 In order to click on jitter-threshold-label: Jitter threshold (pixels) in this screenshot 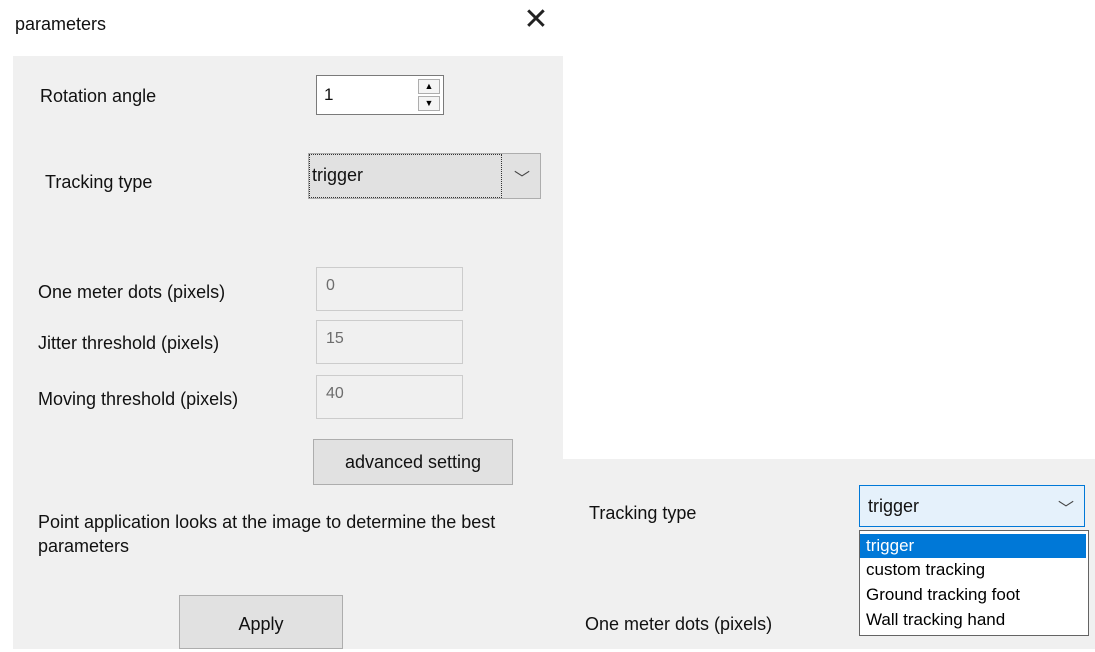, I will do `click(129, 343)`.